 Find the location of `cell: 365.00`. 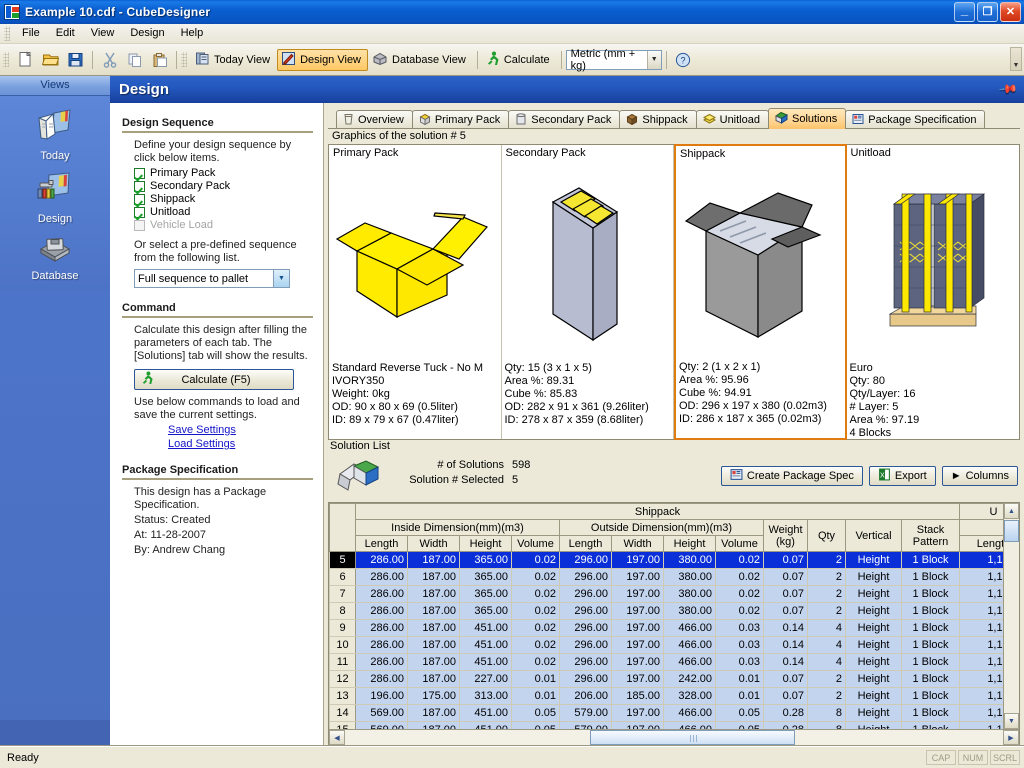

cell: 365.00 is located at coordinates (485, 560).